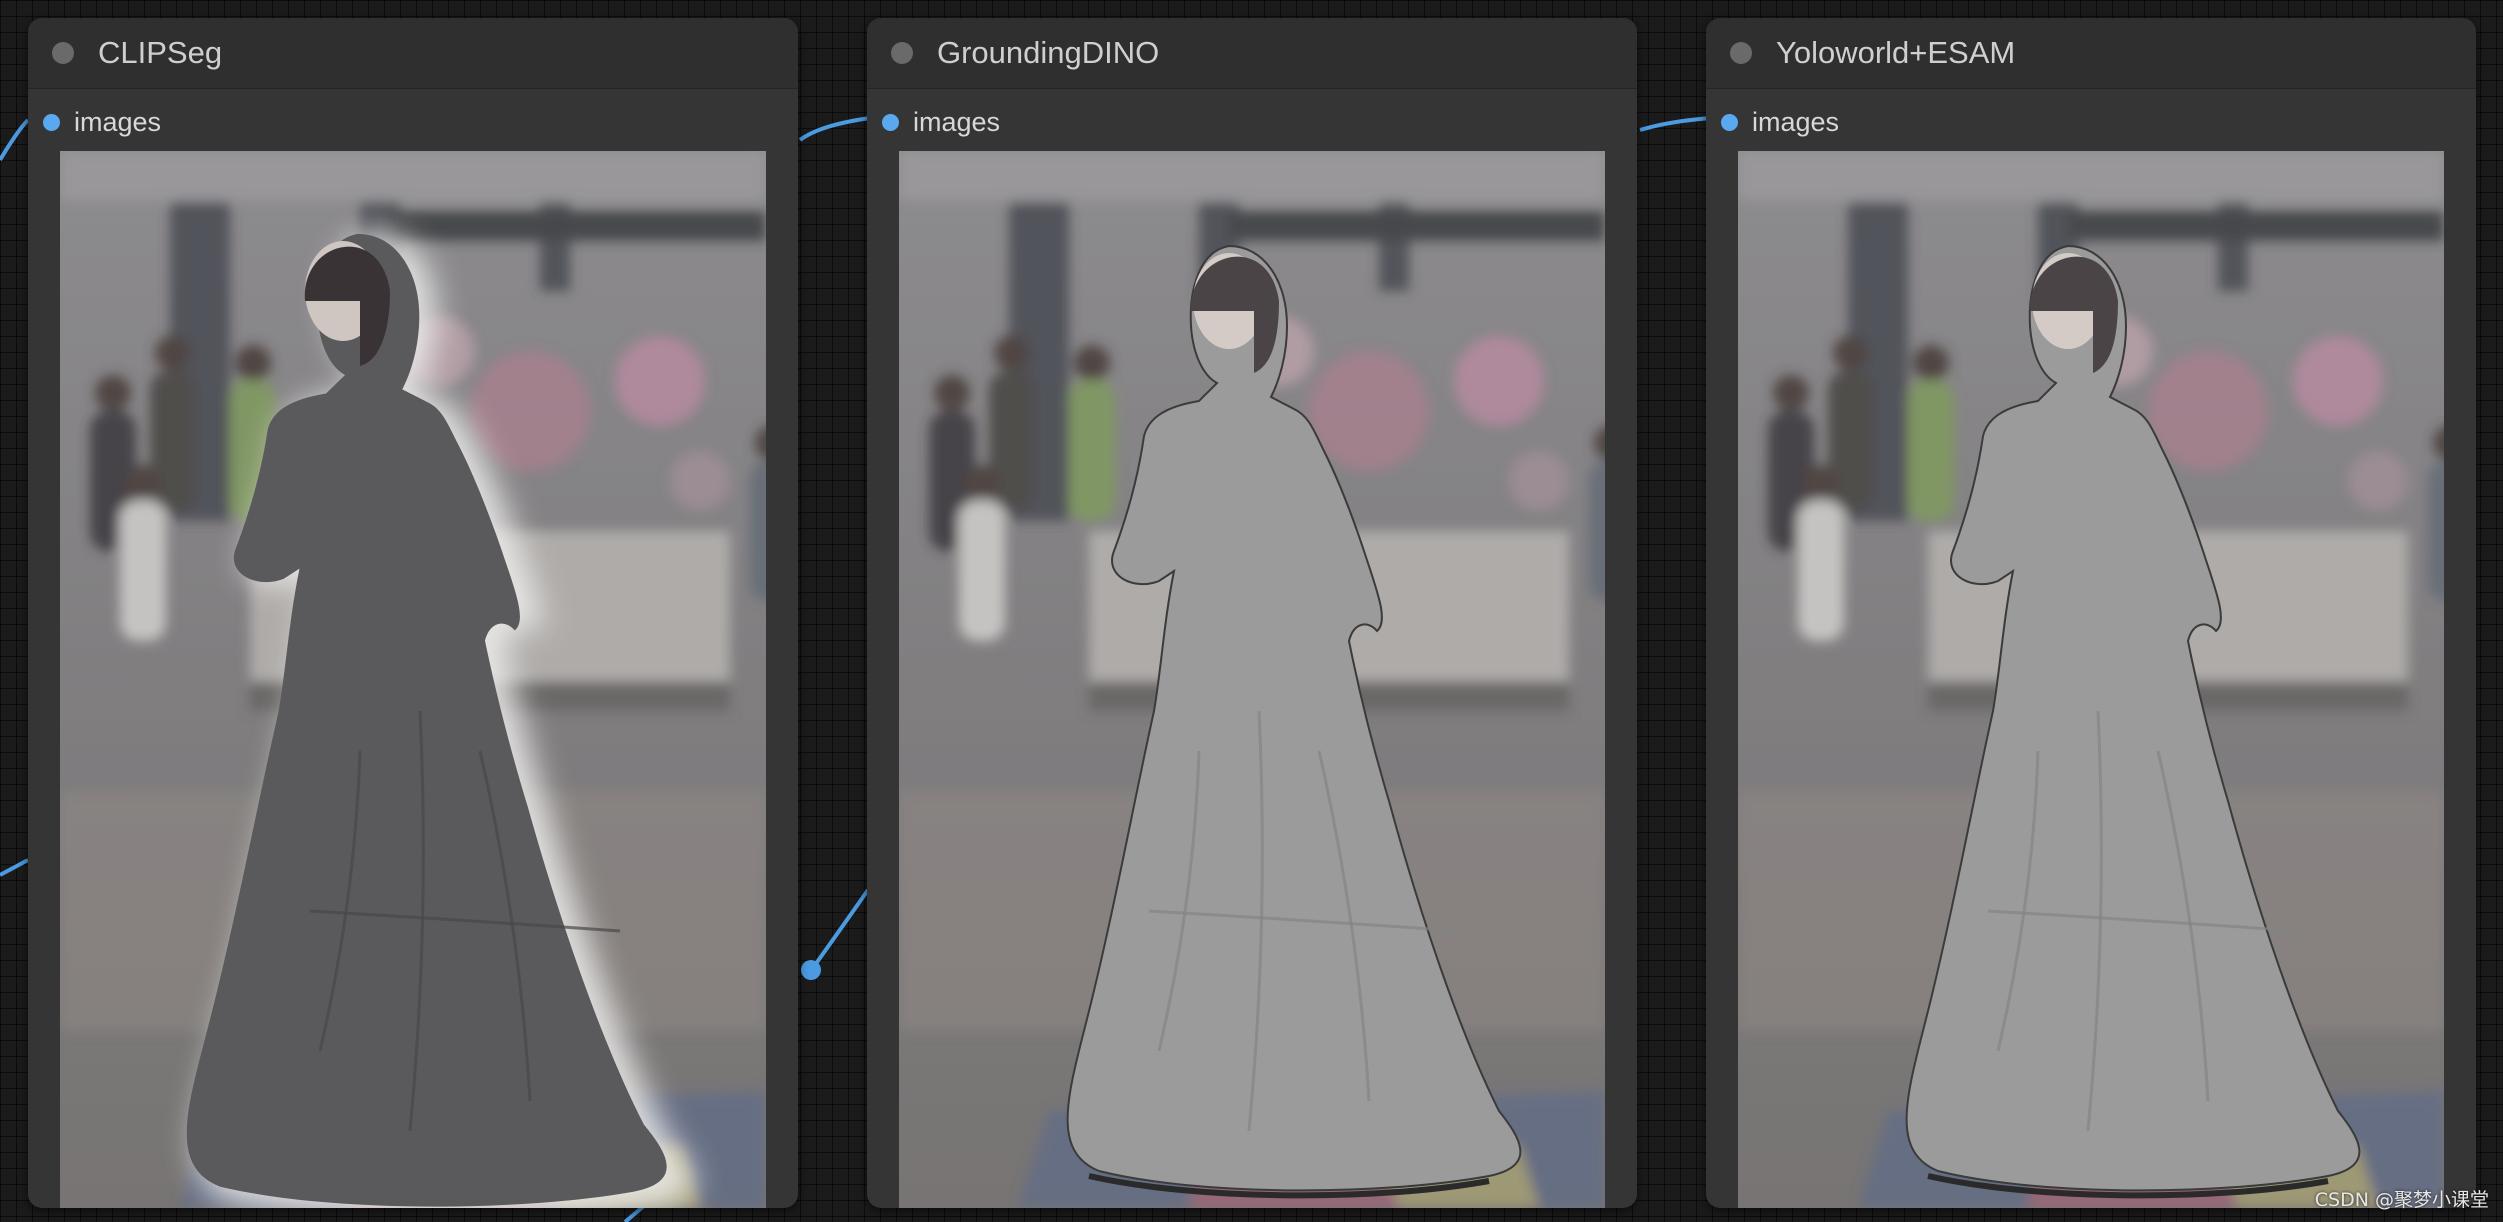 The height and width of the screenshot is (1222, 2503). I want to click on wire-clipseg-lower, so click(14, 867).